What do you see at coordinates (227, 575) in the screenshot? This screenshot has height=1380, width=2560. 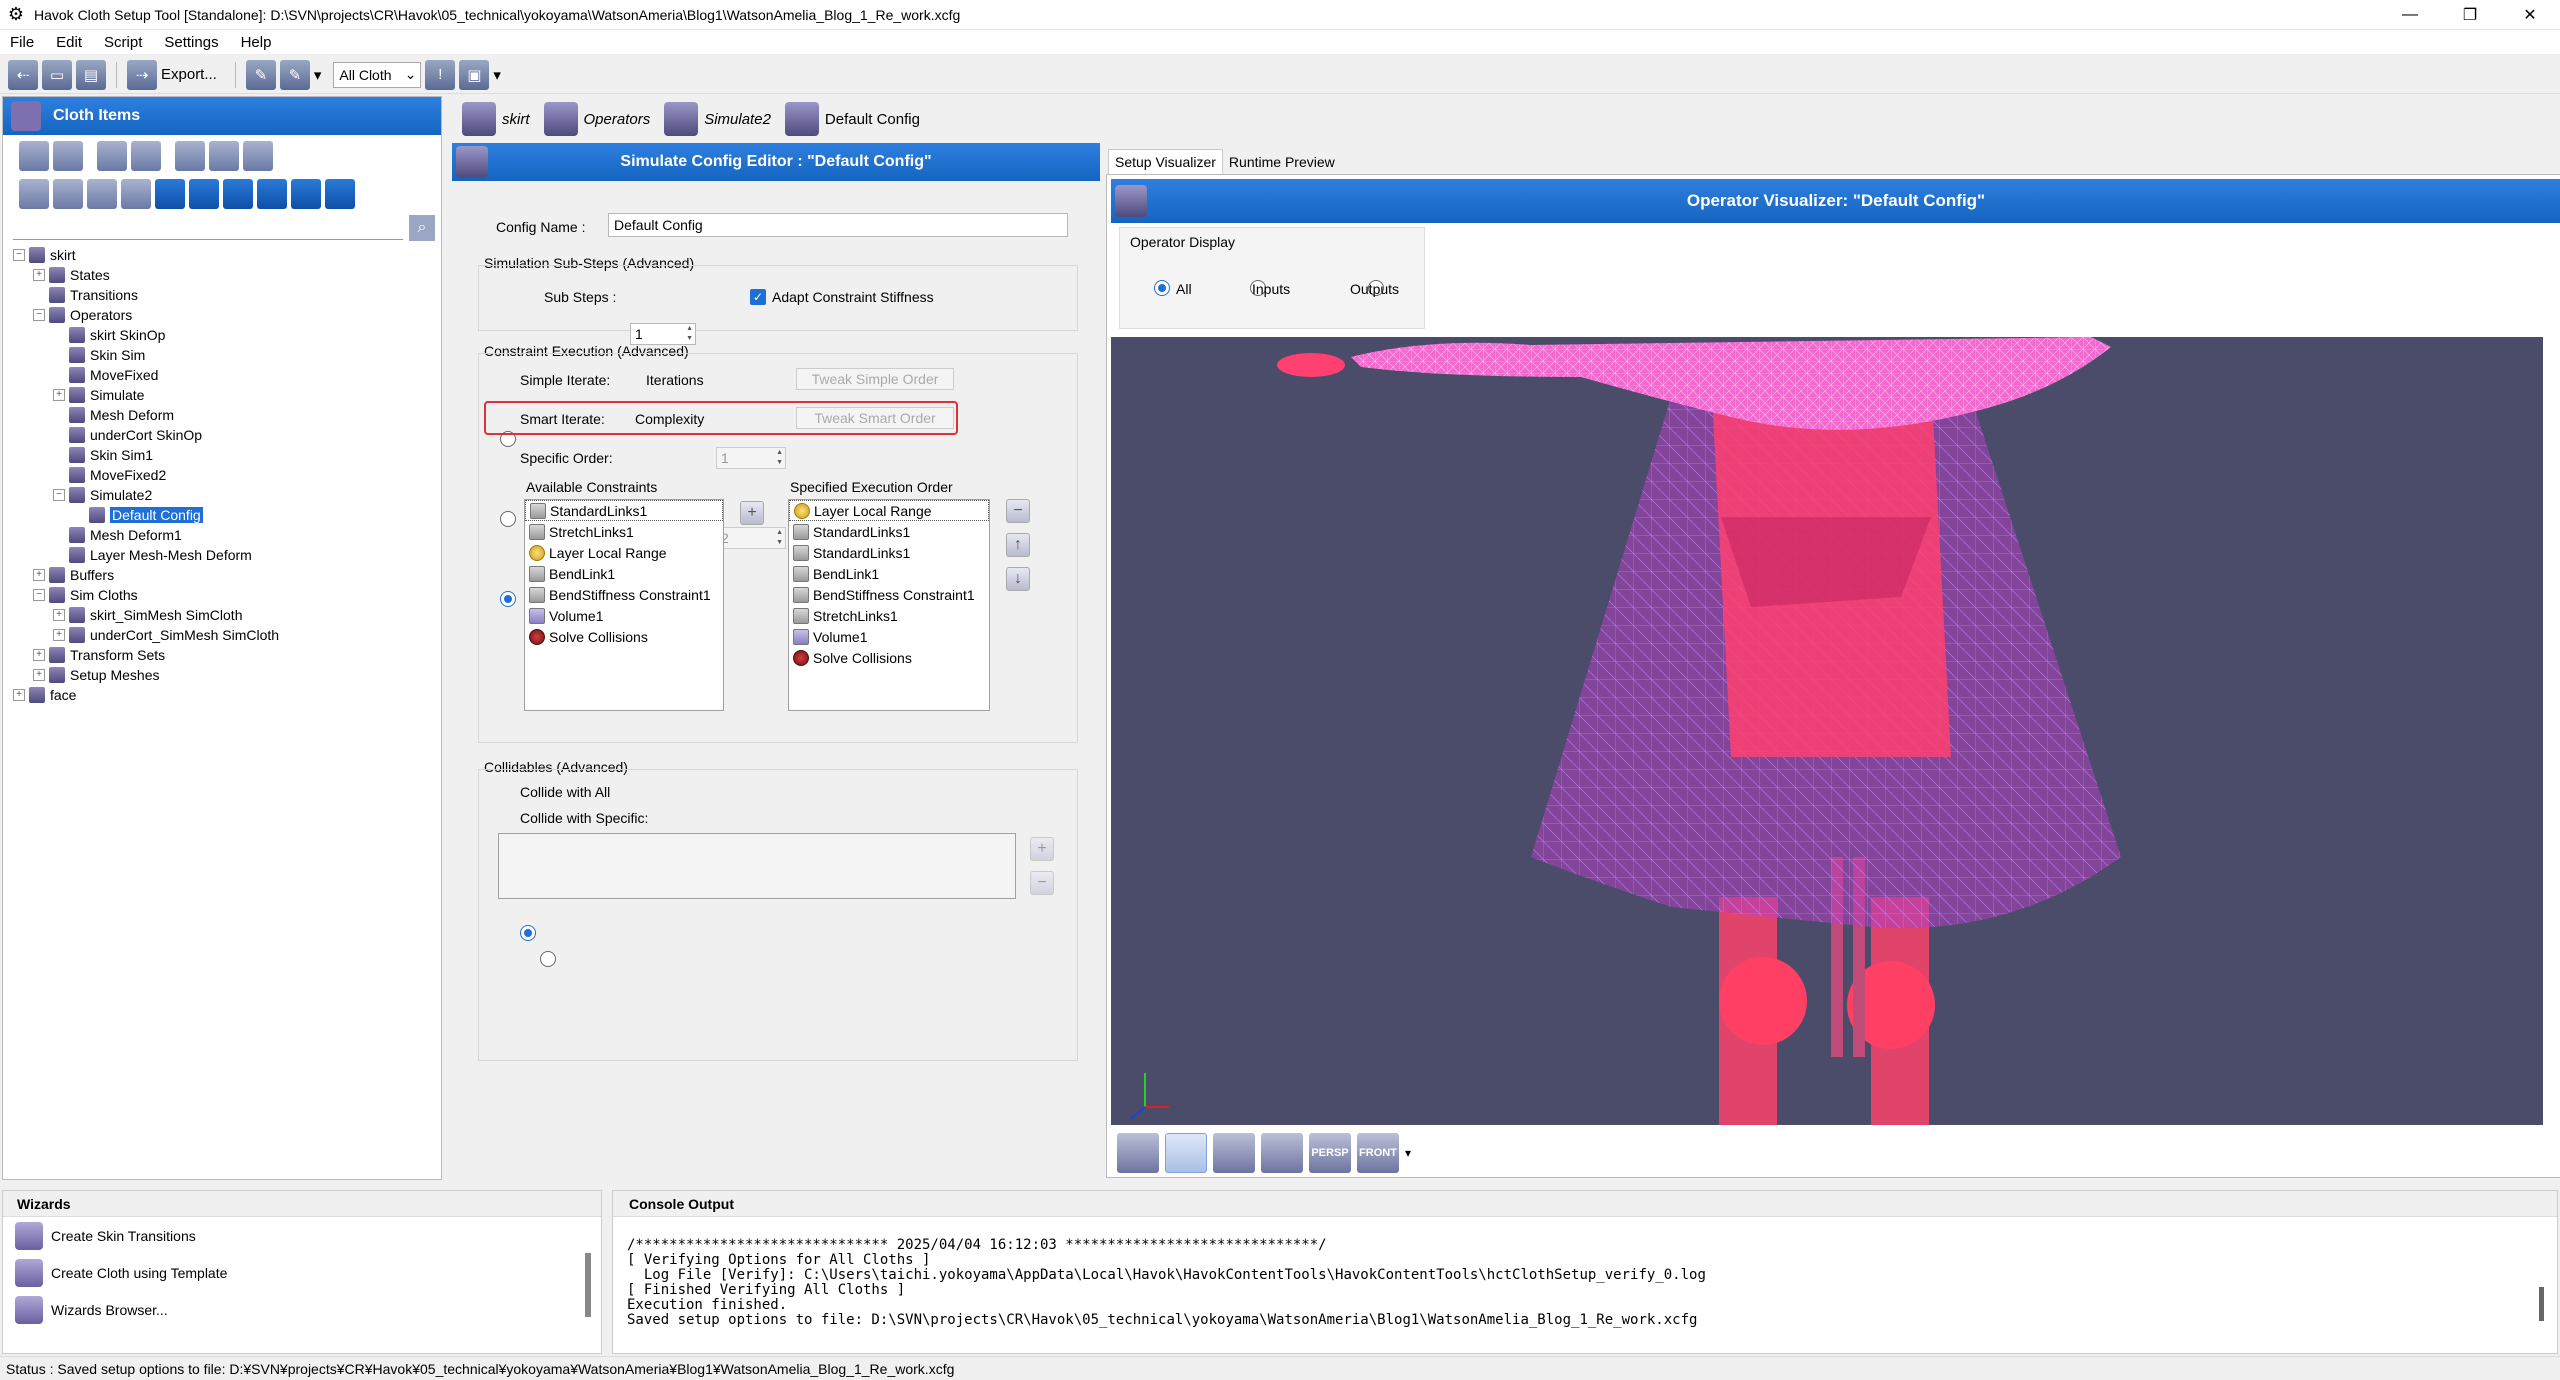 I see `tree-item: + Buffers` at bounding box center [227, 575].